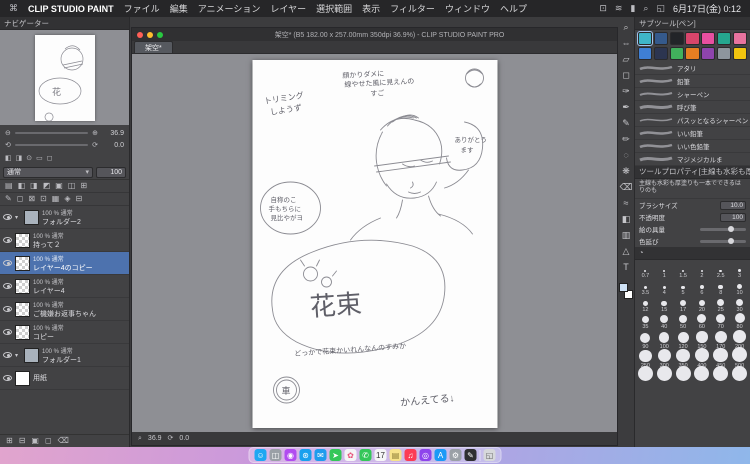 This screenshot has width=750, height=464. I want to click on status-zoom-value: 36.9, so click(155, 438).